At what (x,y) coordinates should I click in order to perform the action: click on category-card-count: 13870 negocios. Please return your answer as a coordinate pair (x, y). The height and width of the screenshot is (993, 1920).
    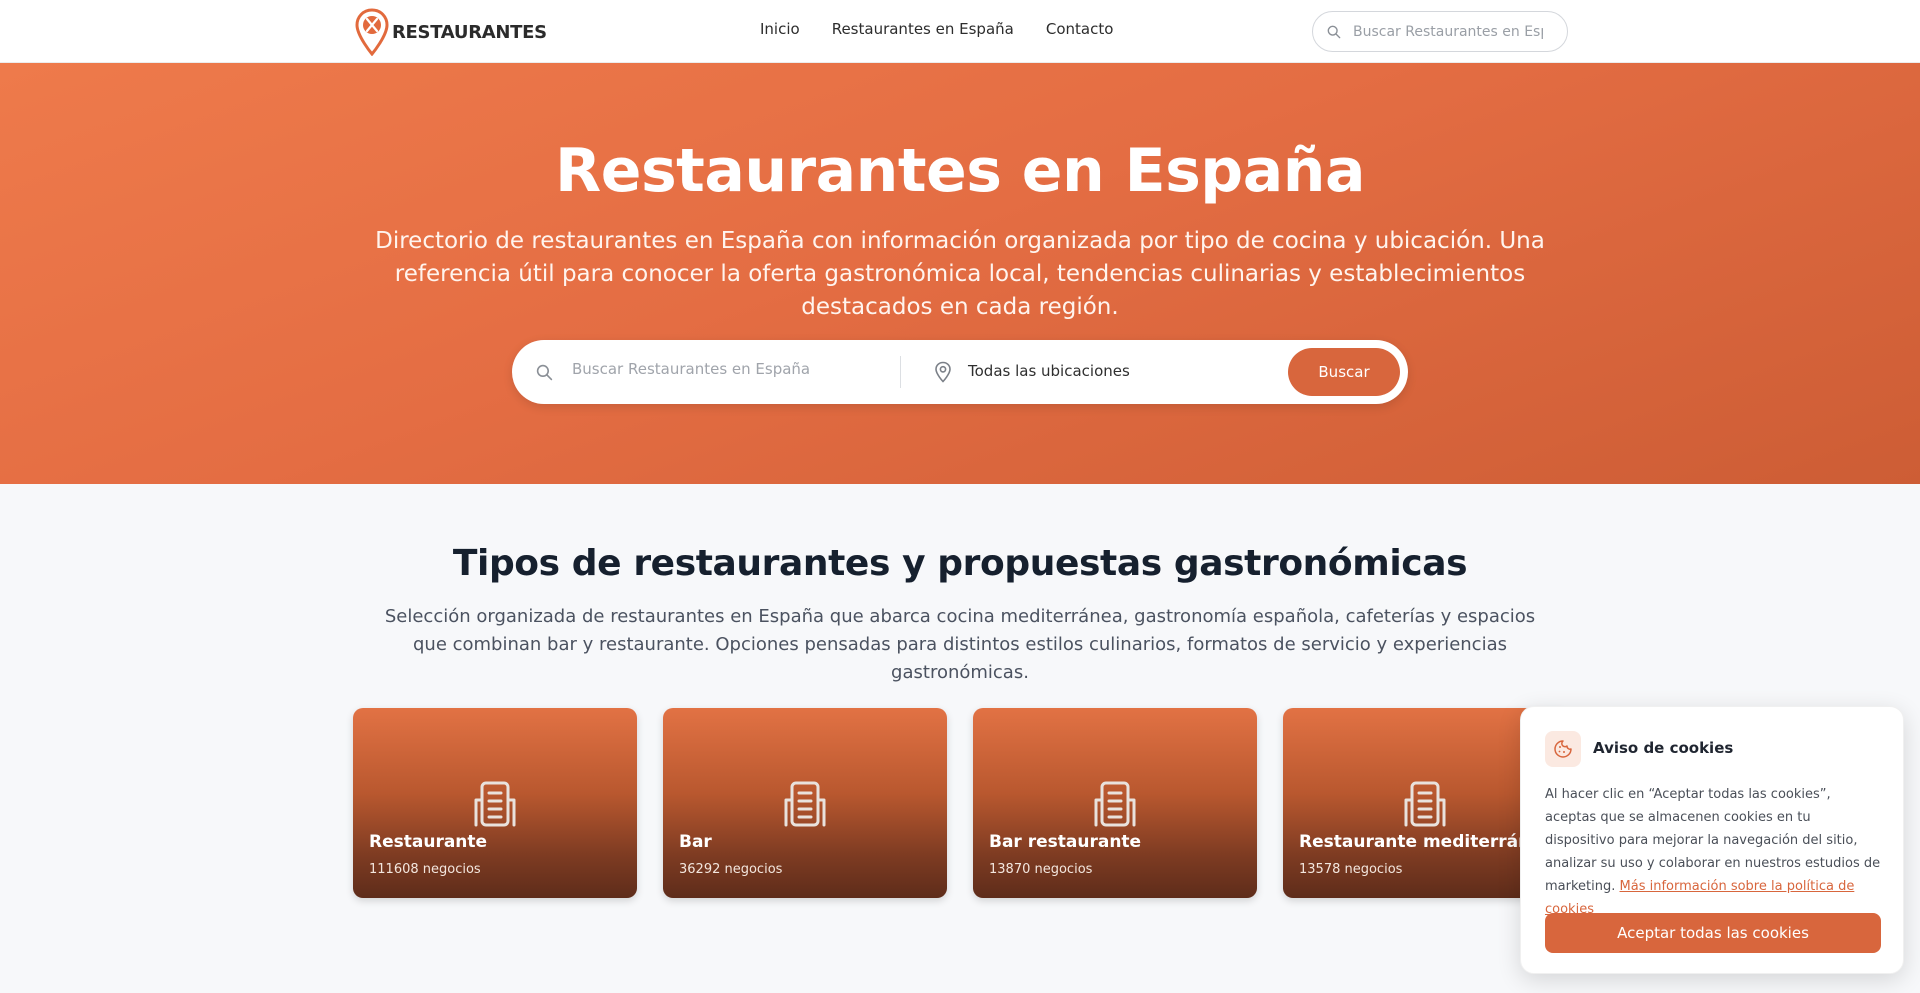
    Looking at the image, I should click on (1041, 869).